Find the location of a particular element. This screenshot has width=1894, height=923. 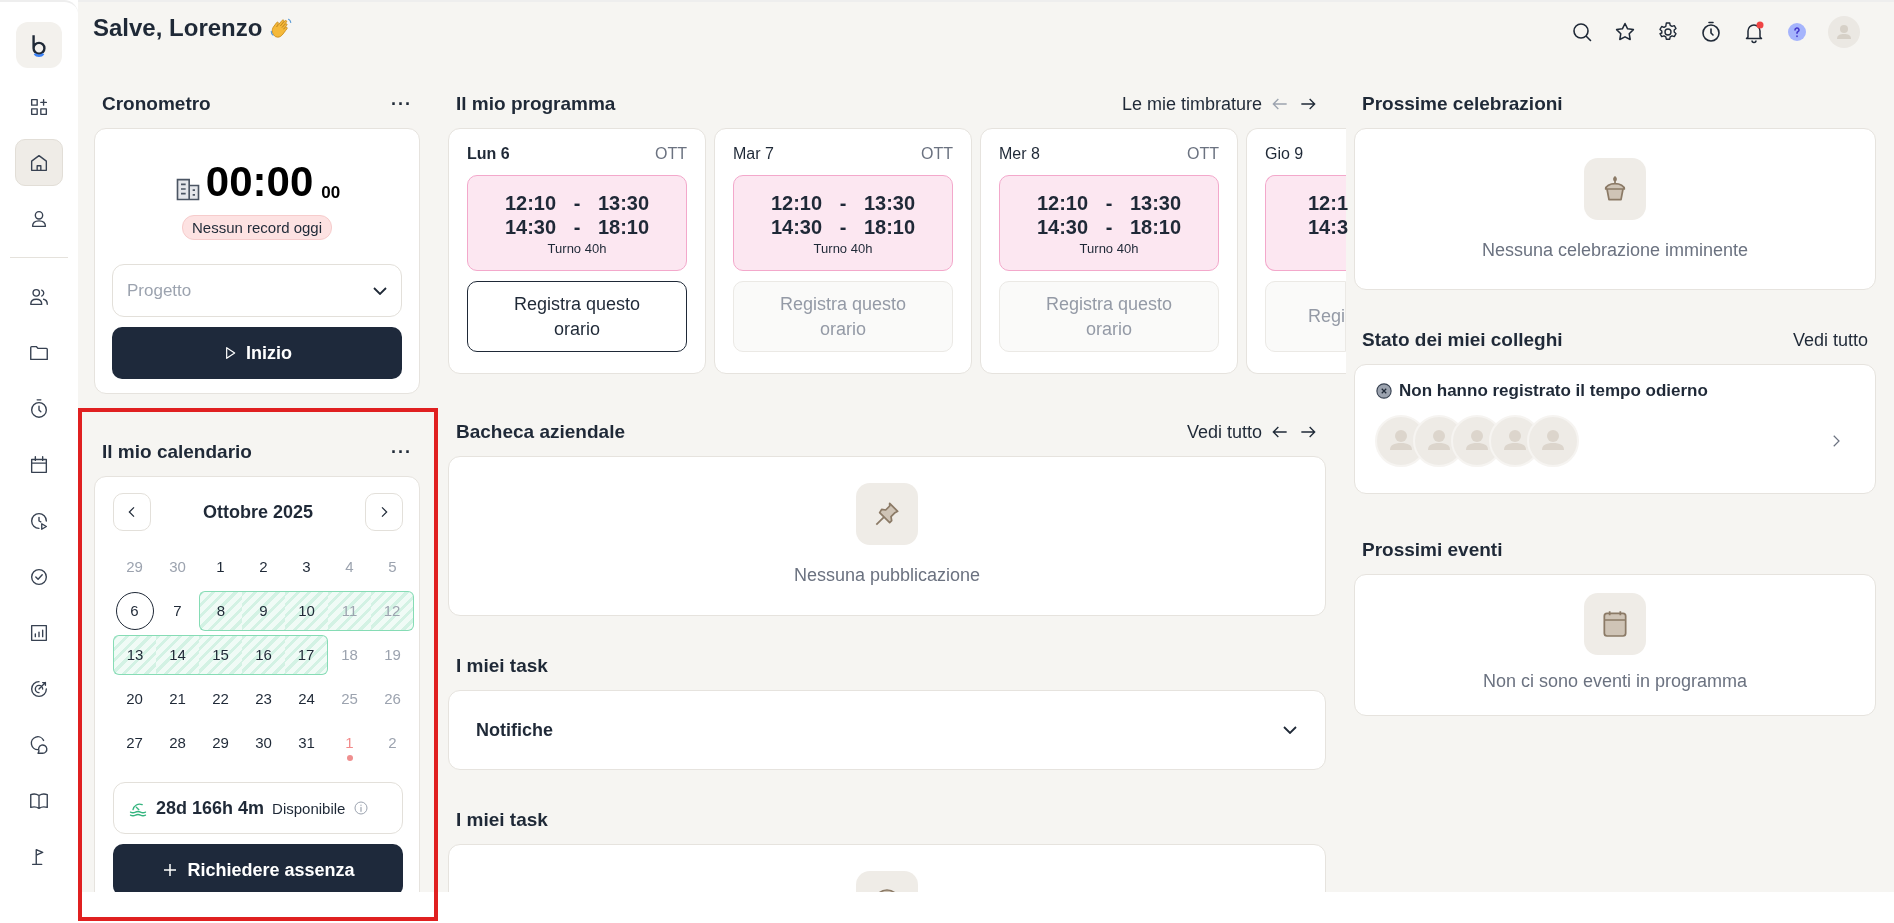

register-button: Registra questo orario is located at coordinates (577, 316).